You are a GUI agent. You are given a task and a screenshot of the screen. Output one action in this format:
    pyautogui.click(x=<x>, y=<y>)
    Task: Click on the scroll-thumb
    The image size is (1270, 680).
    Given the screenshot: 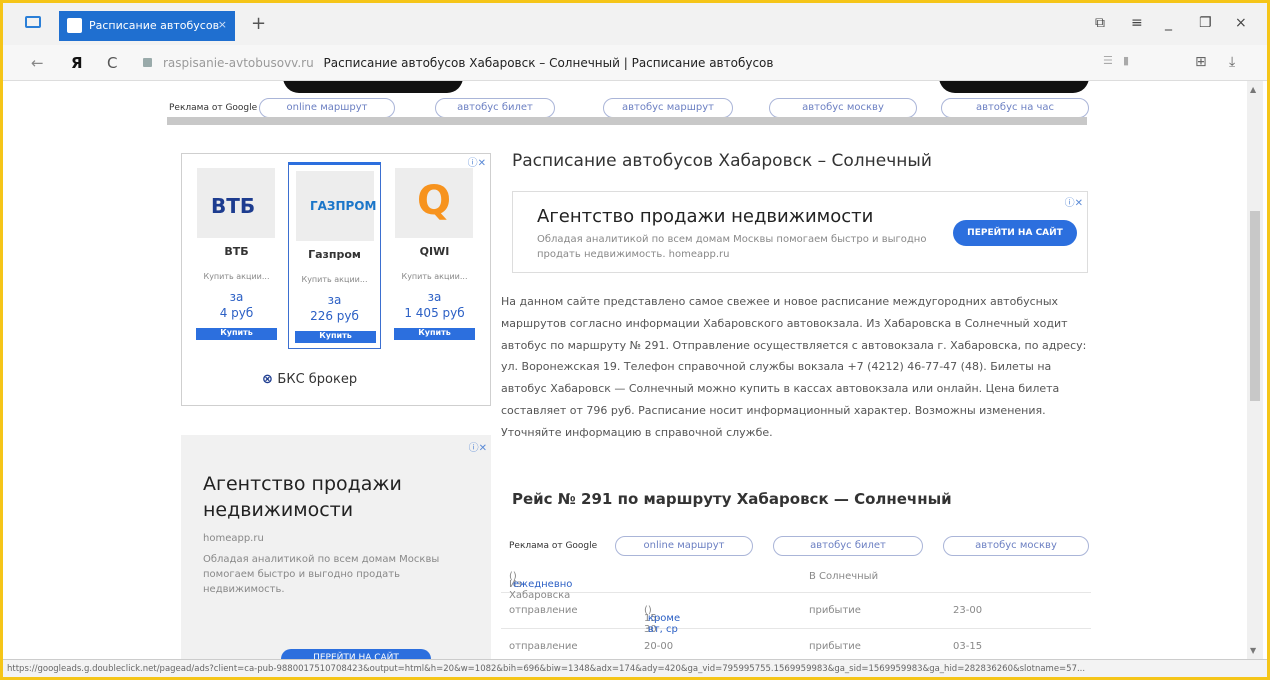 What is the action you would take?
    pyautogui.click(x=1255, y=306)
    